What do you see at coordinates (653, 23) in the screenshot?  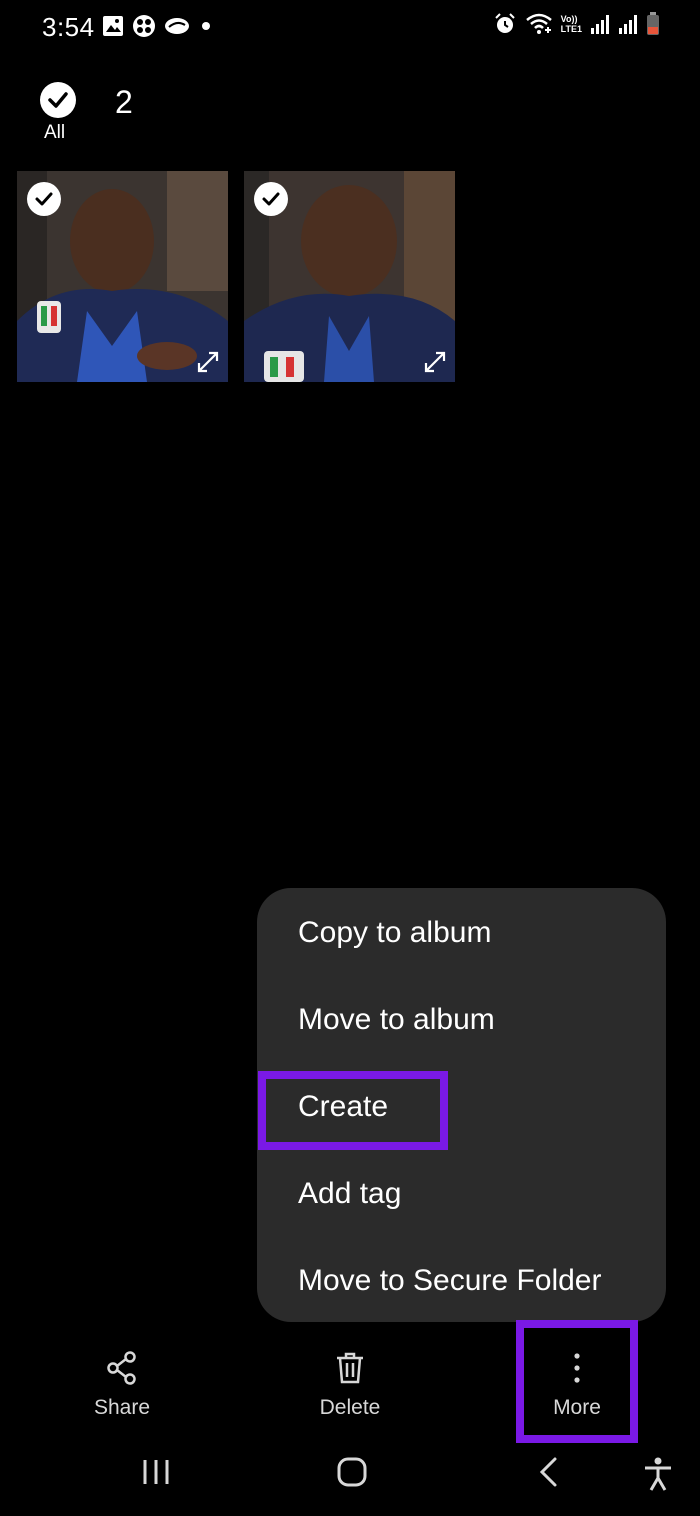 I see `battery-low-icon` at bounding box center [653, 23].